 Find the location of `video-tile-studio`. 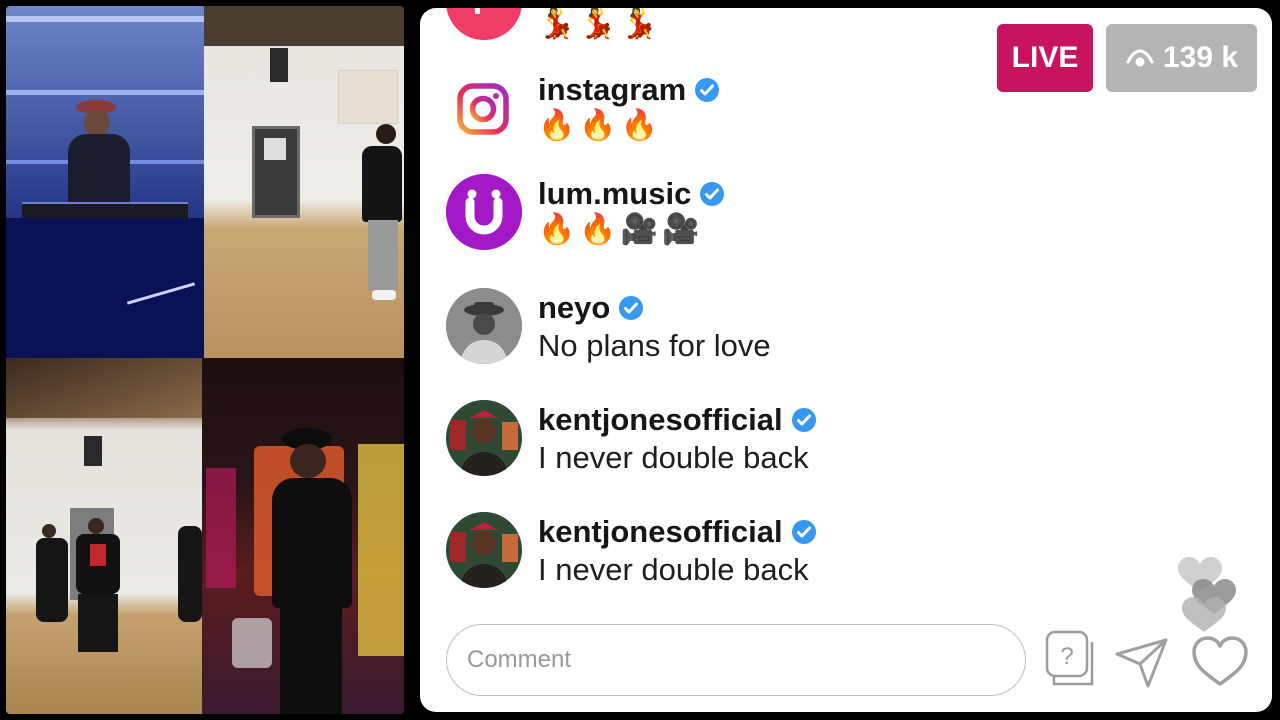

video-tile-studio is located at coordinates (304, 182).